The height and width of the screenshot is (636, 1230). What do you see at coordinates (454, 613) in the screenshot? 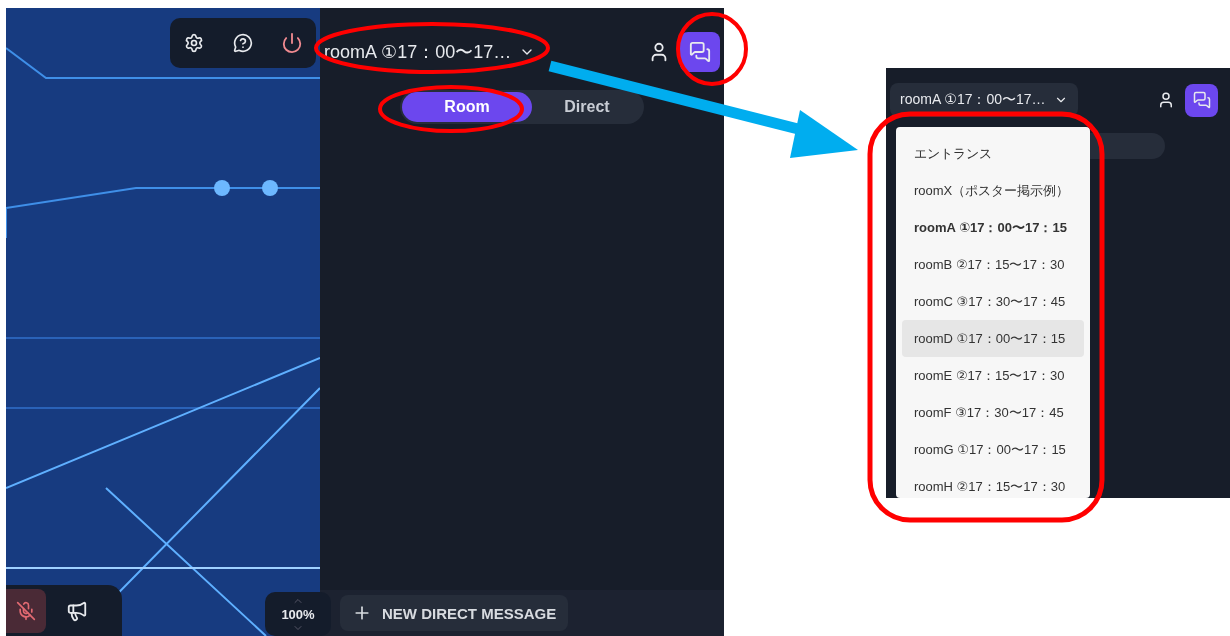
I see `new-direct-message-button: NEW DIRECT MESSAGE` at bounding box center [454, 613].